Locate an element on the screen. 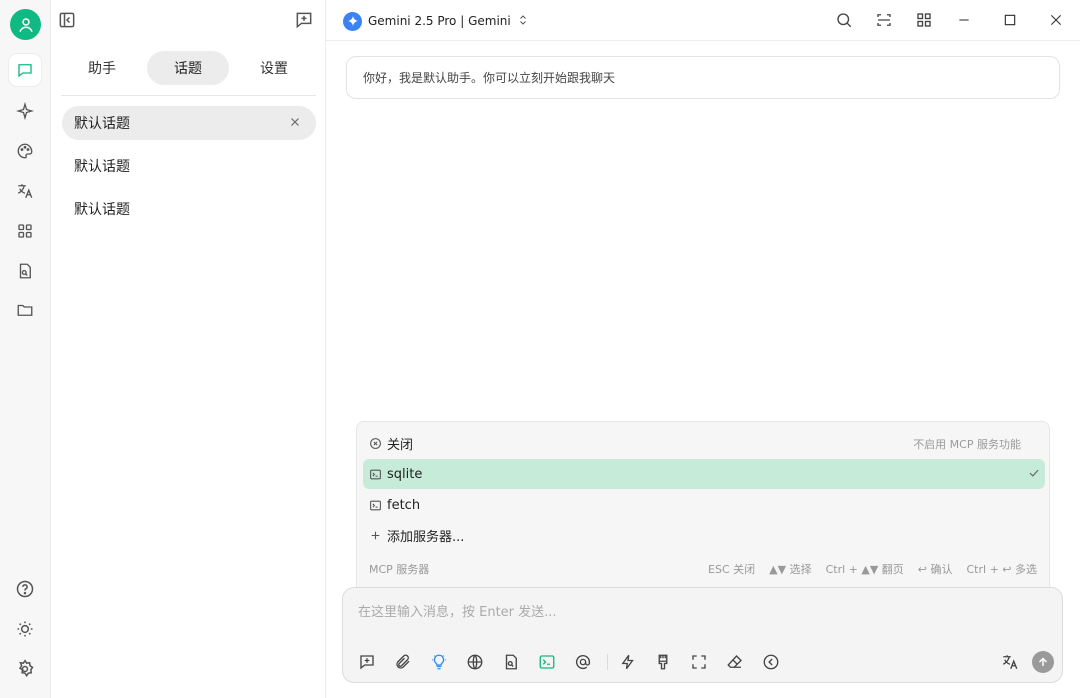 This screenshot has height=698, width=1080. sparkle-icon is located at coordinates (25, 111).